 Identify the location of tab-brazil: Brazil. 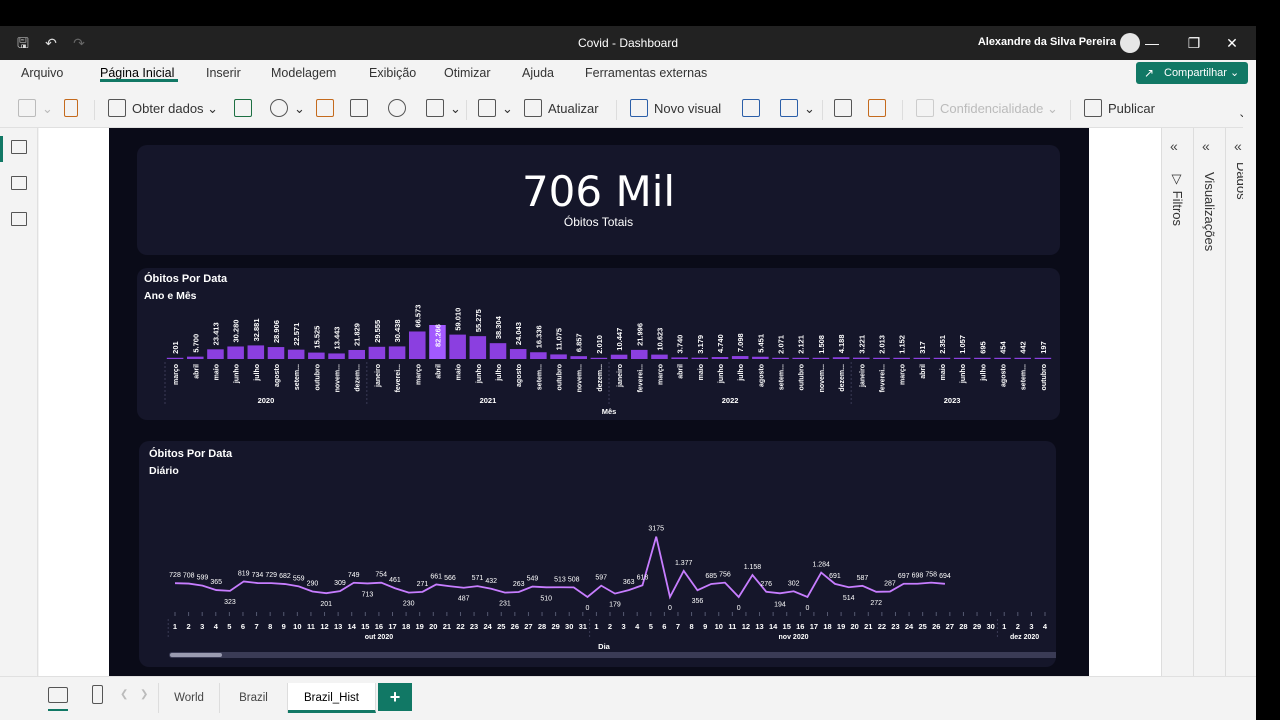
(254, 698).